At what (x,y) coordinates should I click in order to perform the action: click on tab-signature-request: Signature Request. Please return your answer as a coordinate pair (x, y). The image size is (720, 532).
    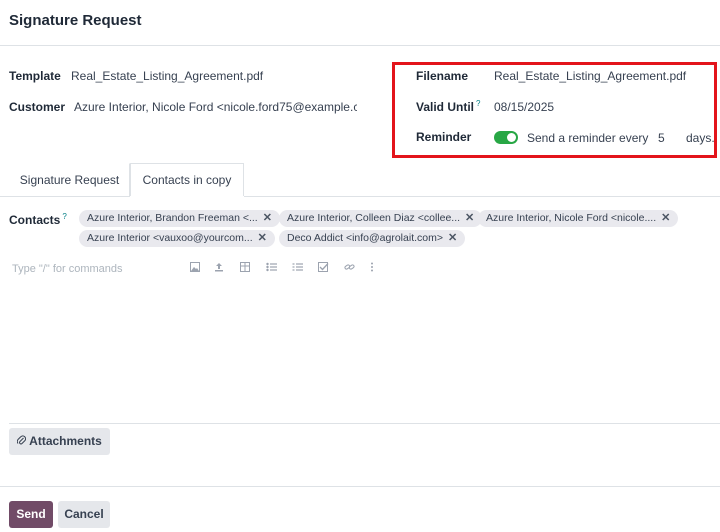
    Looking at the image, I should click on (69, 179).